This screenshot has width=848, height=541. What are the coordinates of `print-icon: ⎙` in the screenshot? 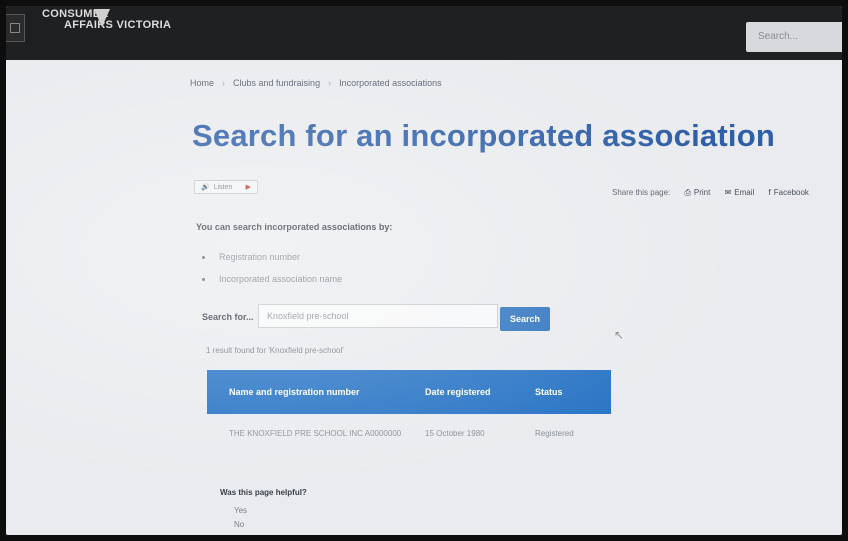 It's located at (687, 192).